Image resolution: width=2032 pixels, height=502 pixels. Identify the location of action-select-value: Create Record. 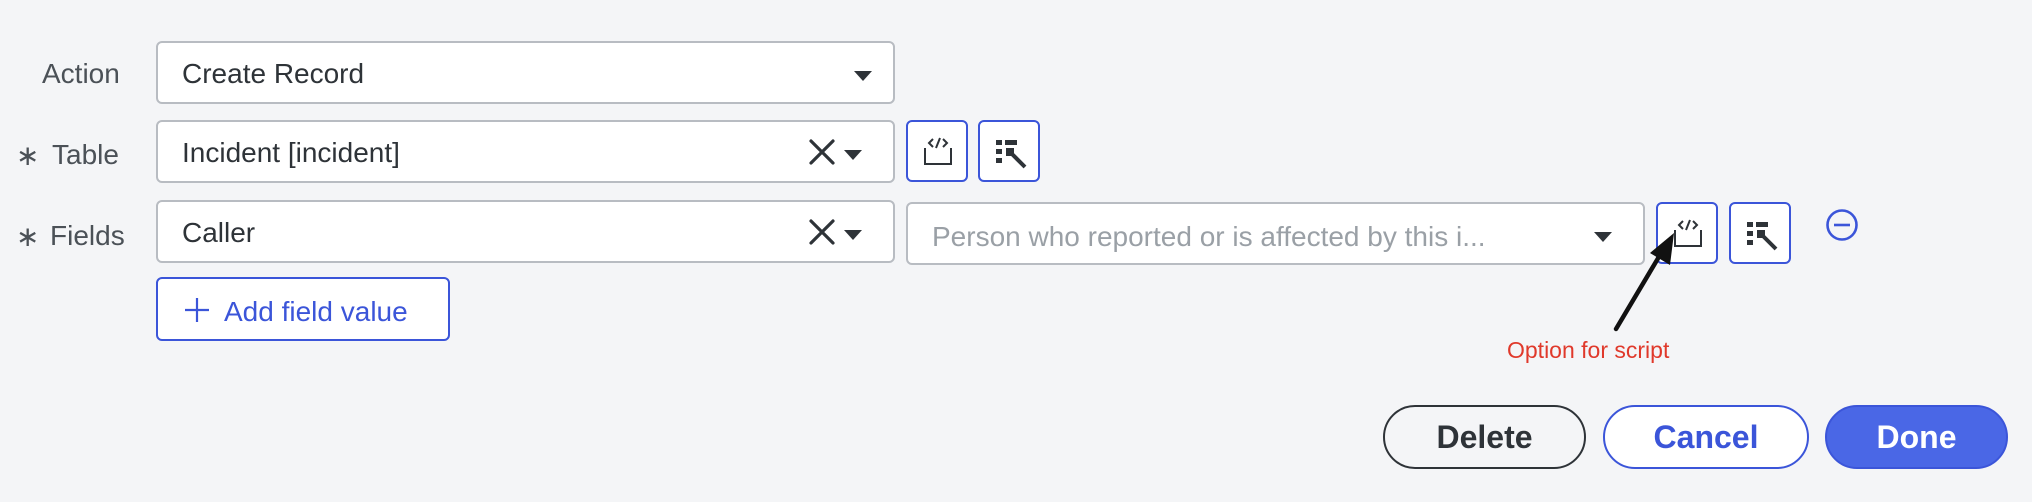
(273, 73).